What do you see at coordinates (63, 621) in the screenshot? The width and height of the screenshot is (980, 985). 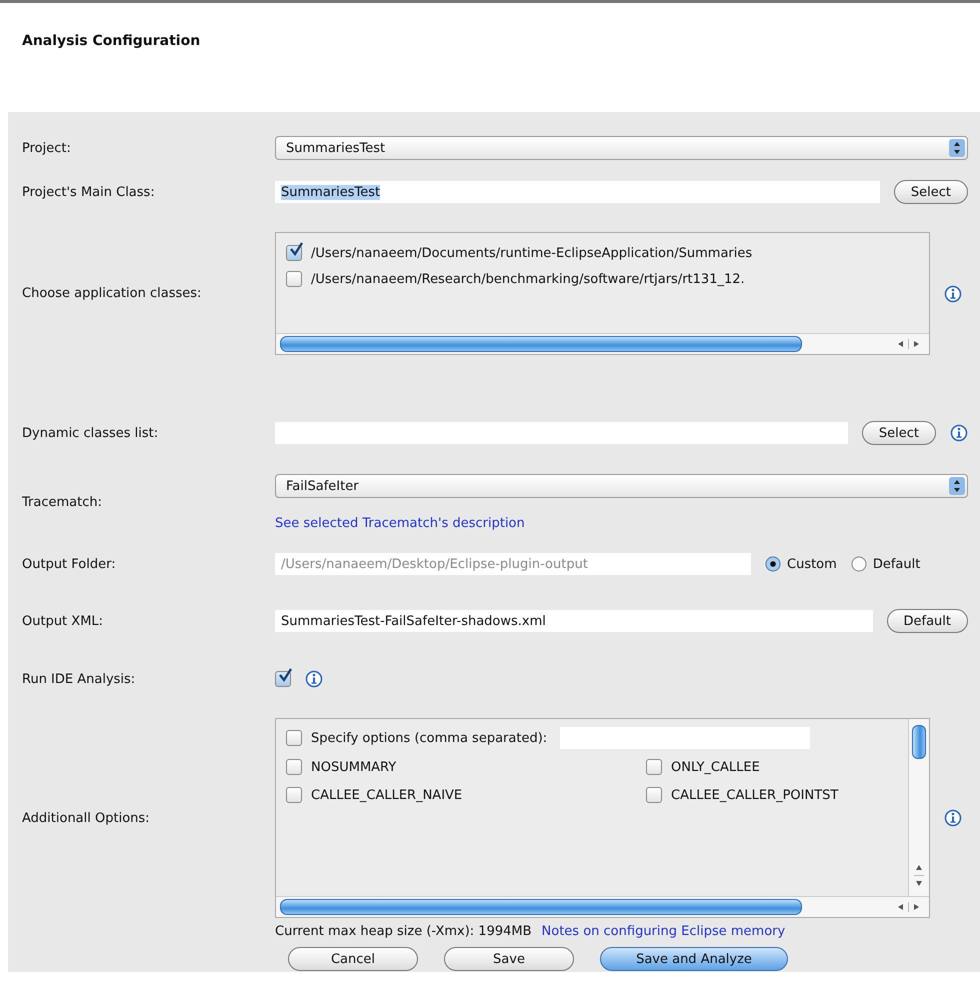 I see `field-label: Output XML:` at bounding box center [63, 621].